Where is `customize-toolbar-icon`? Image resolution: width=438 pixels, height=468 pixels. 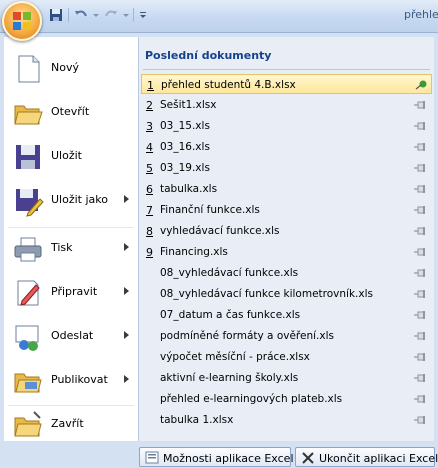 customize-toolbar-icon is located at coordinates (143, 15).